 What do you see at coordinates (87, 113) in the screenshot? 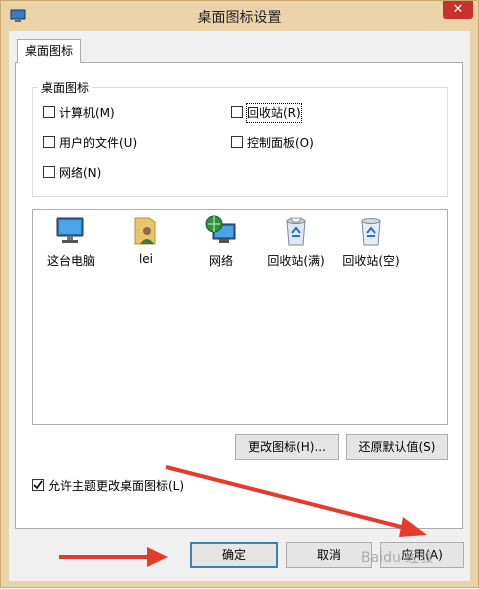
I see `checkbox-label: 计算机(M)` at bounding box center [87, 113].